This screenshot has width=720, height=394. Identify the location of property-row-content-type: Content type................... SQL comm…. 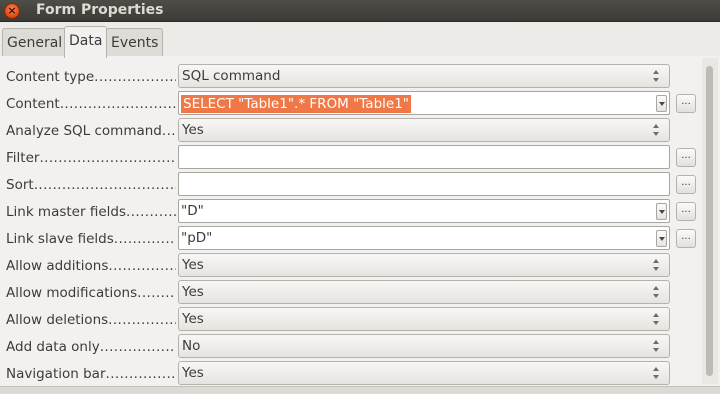
(350, 76).